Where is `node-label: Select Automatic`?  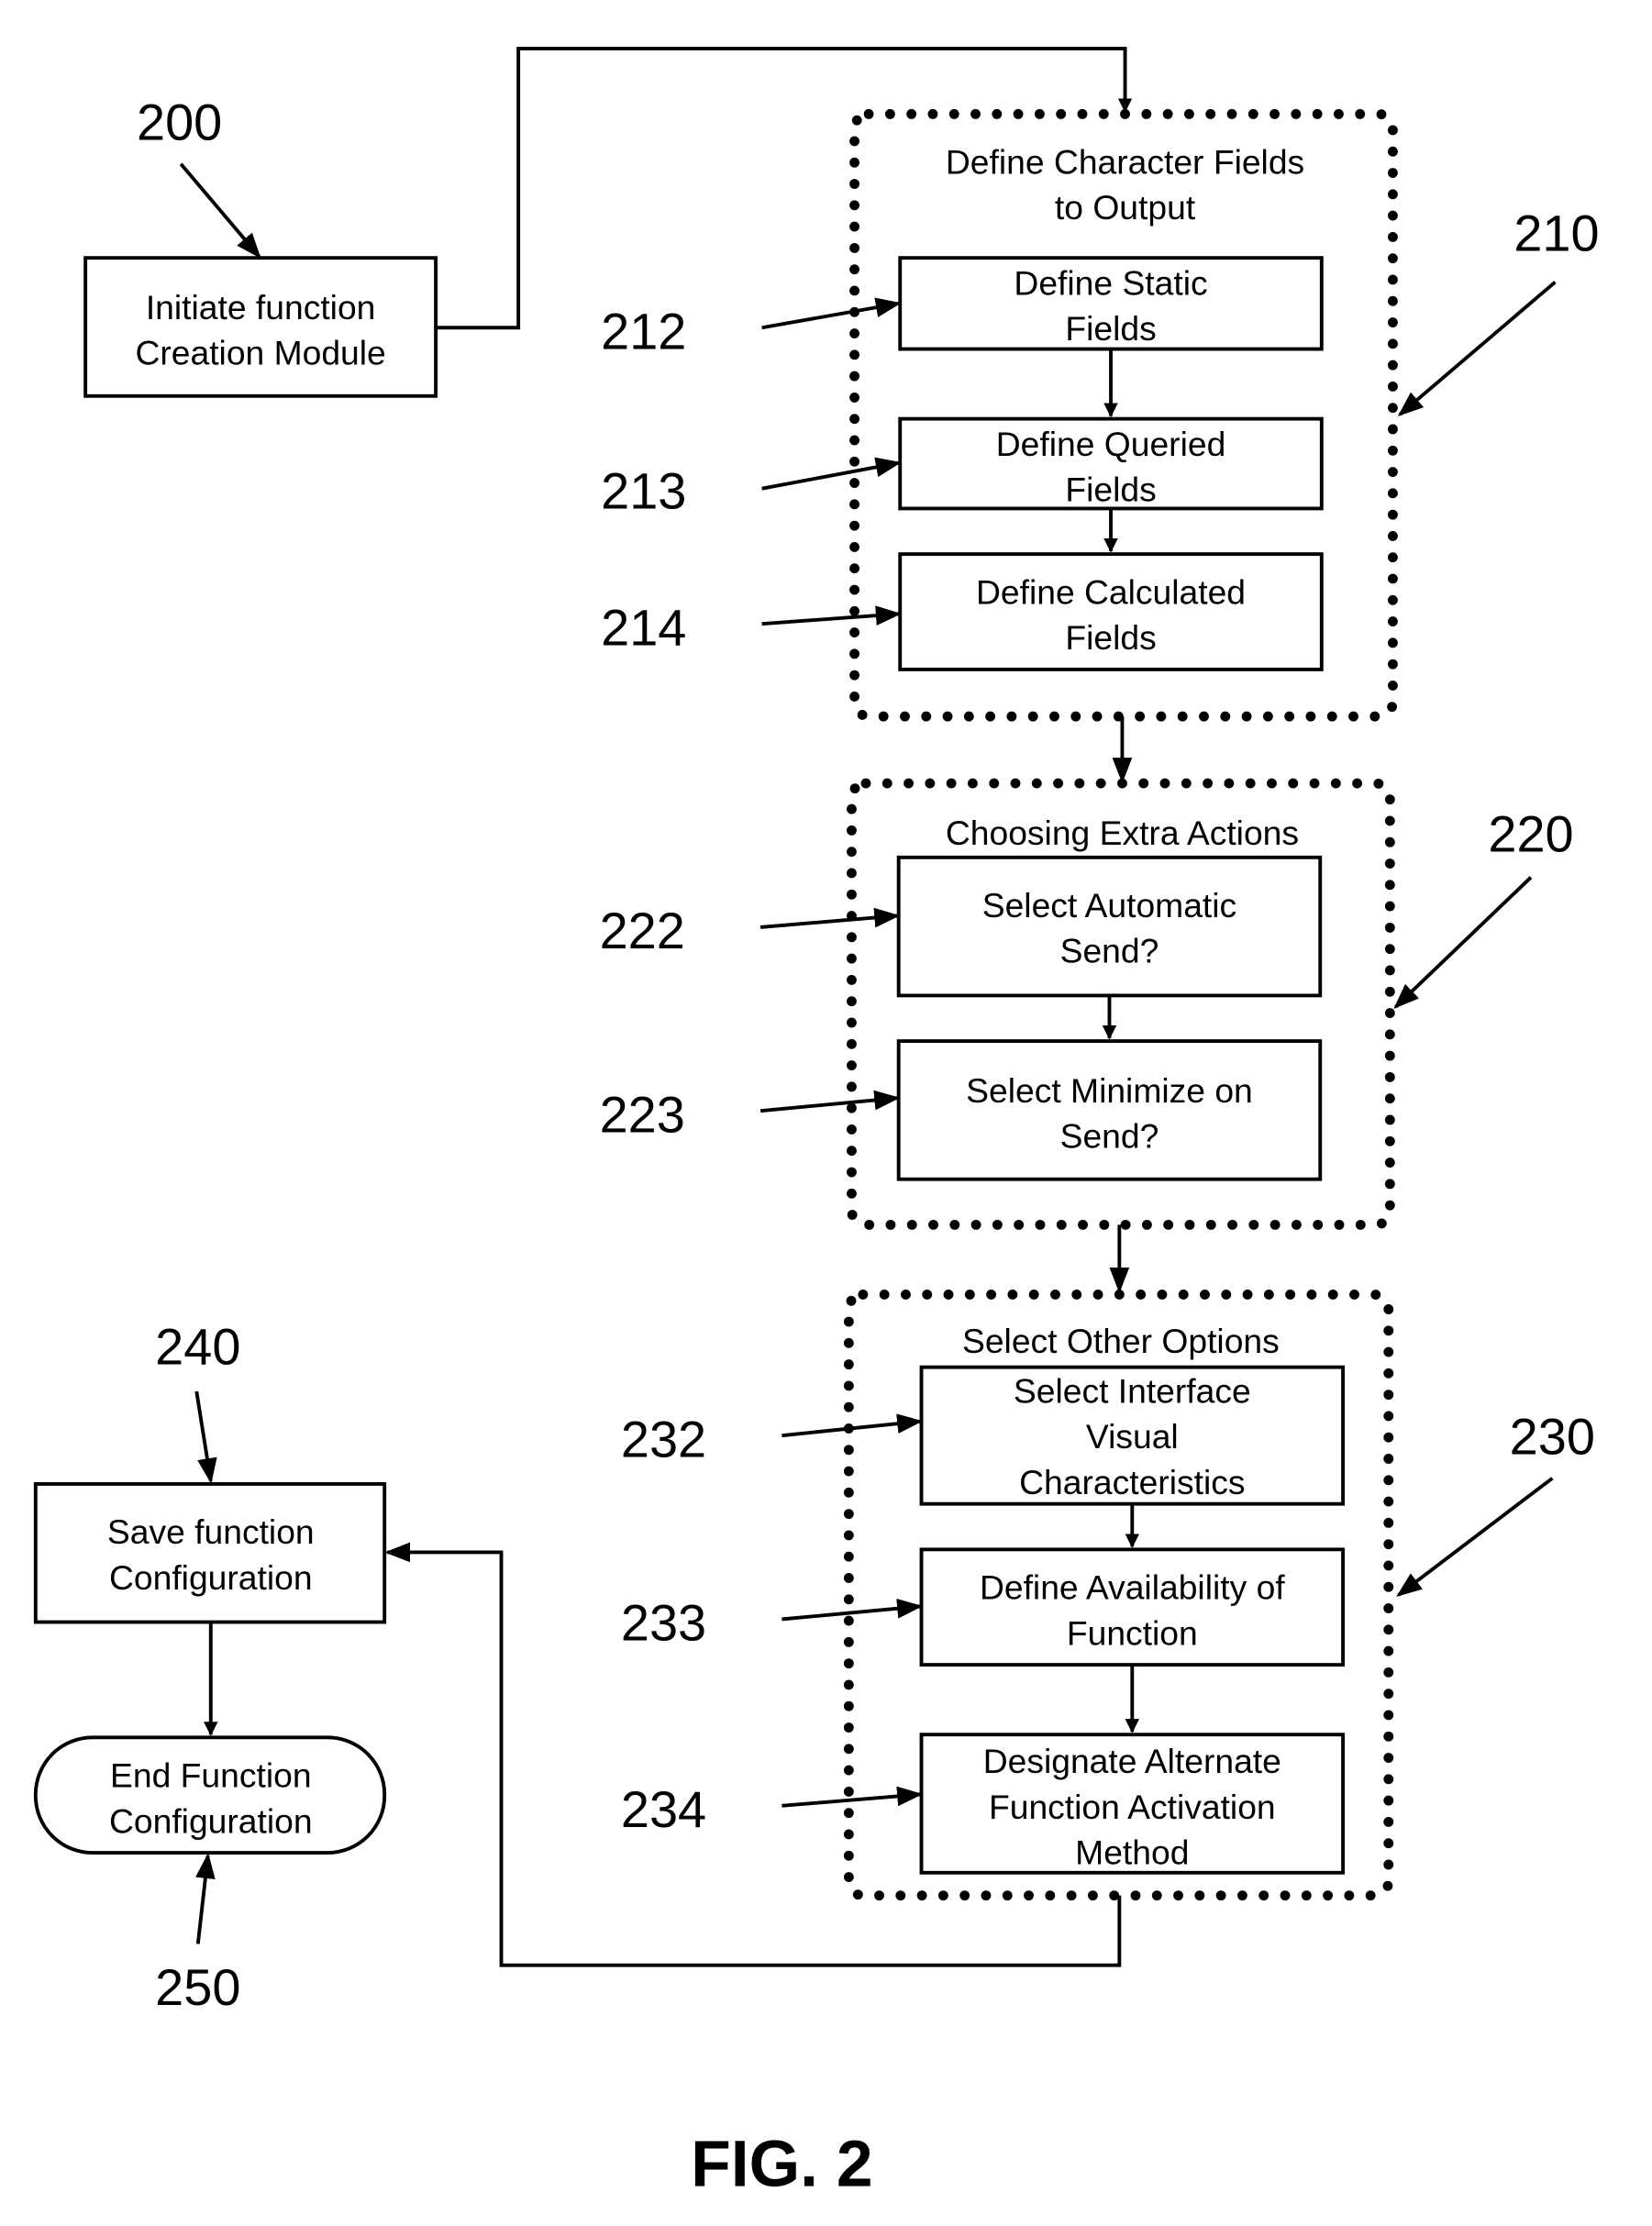 node-label: Select Automatic is located at coordinates (1109, 905).